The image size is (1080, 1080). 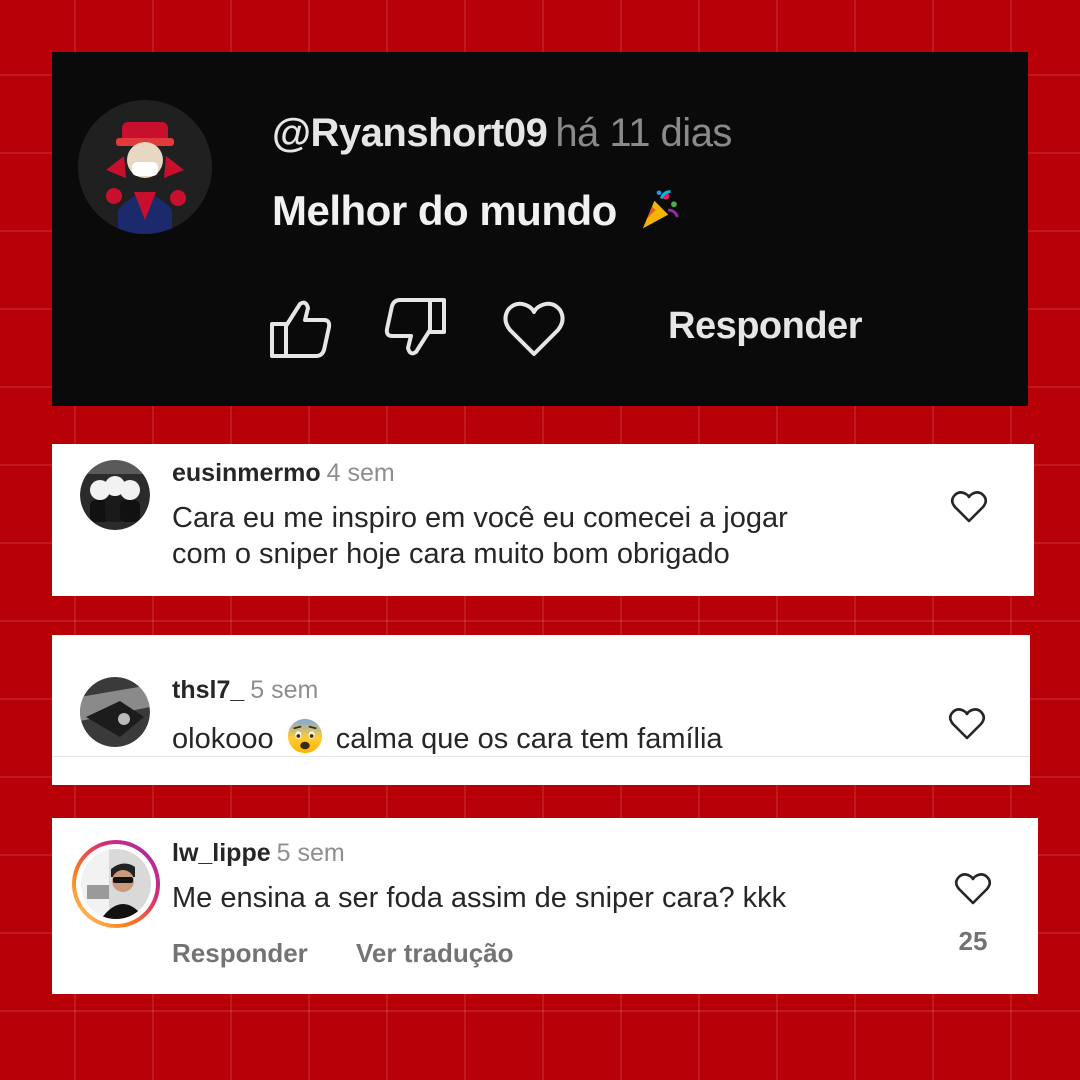 I want to click on like-icon, so click(x=301, y=329).